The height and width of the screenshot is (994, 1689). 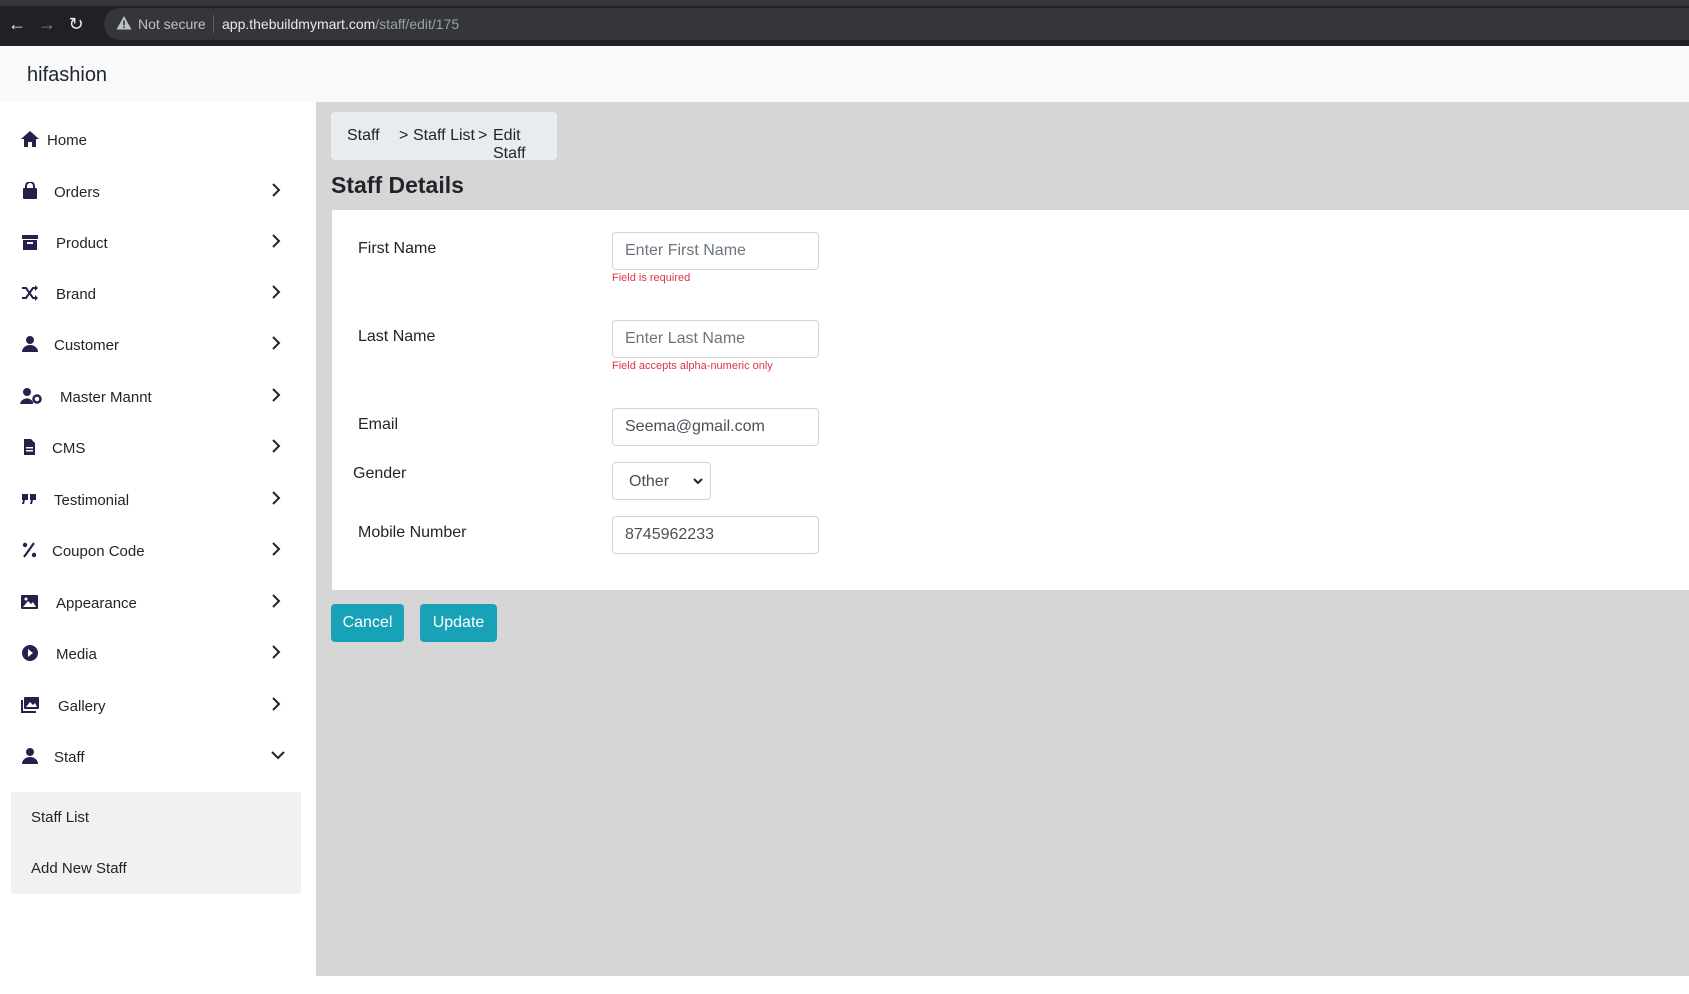 What do you see at coordinates (150, 757) in the screenshot?
I see `sidebar-item-staff: Staff` at bounding box center [150, 757].